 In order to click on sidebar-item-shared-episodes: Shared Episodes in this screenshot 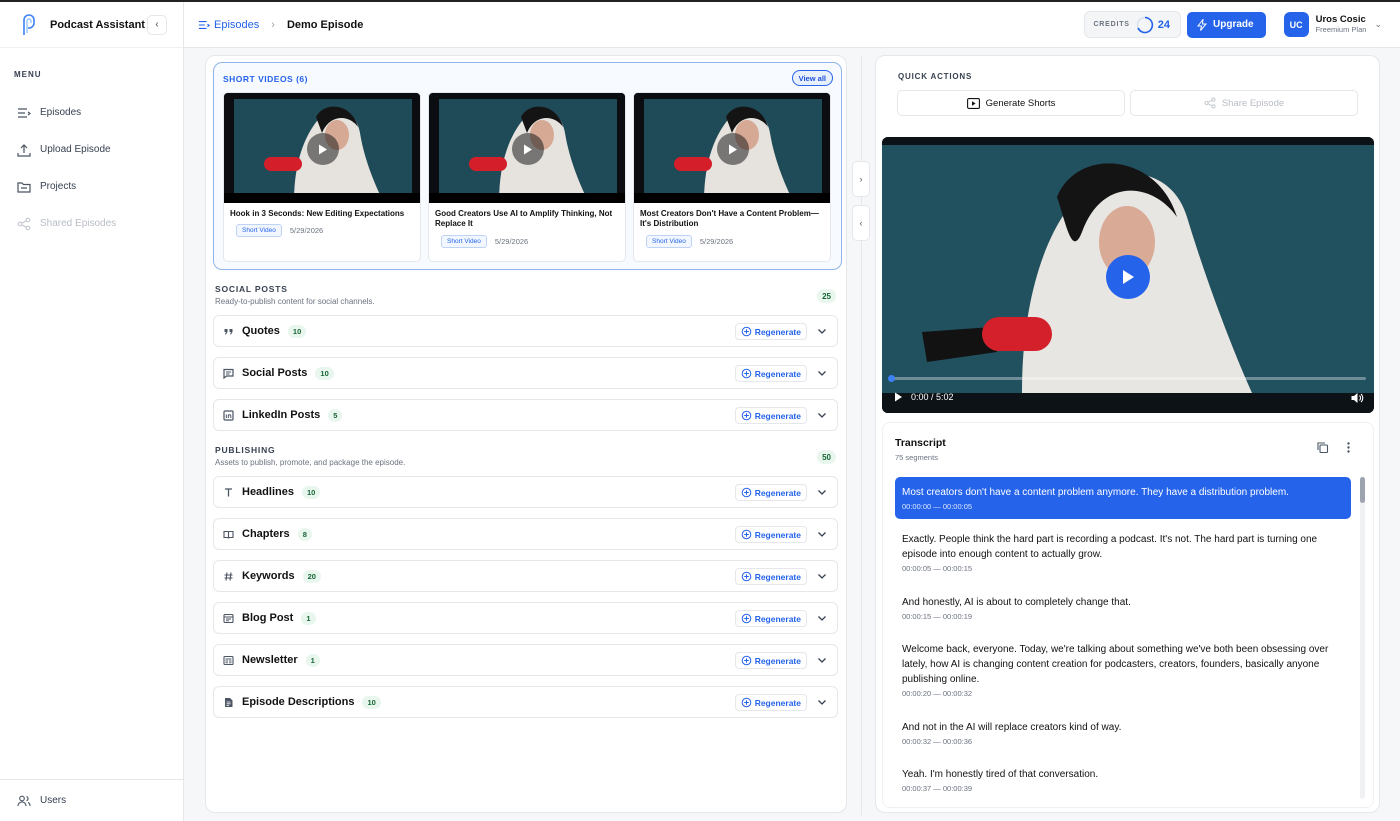, I will do `click(91, 223)`.